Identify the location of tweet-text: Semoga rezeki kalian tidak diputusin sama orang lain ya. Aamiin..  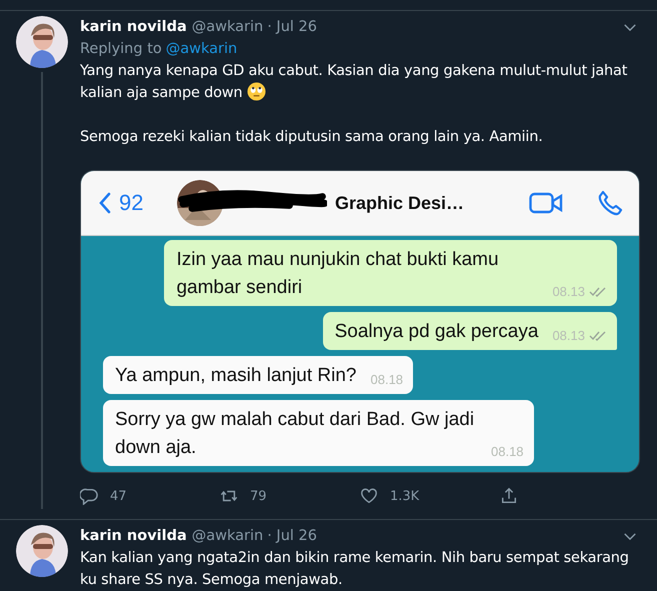
(311, 137).